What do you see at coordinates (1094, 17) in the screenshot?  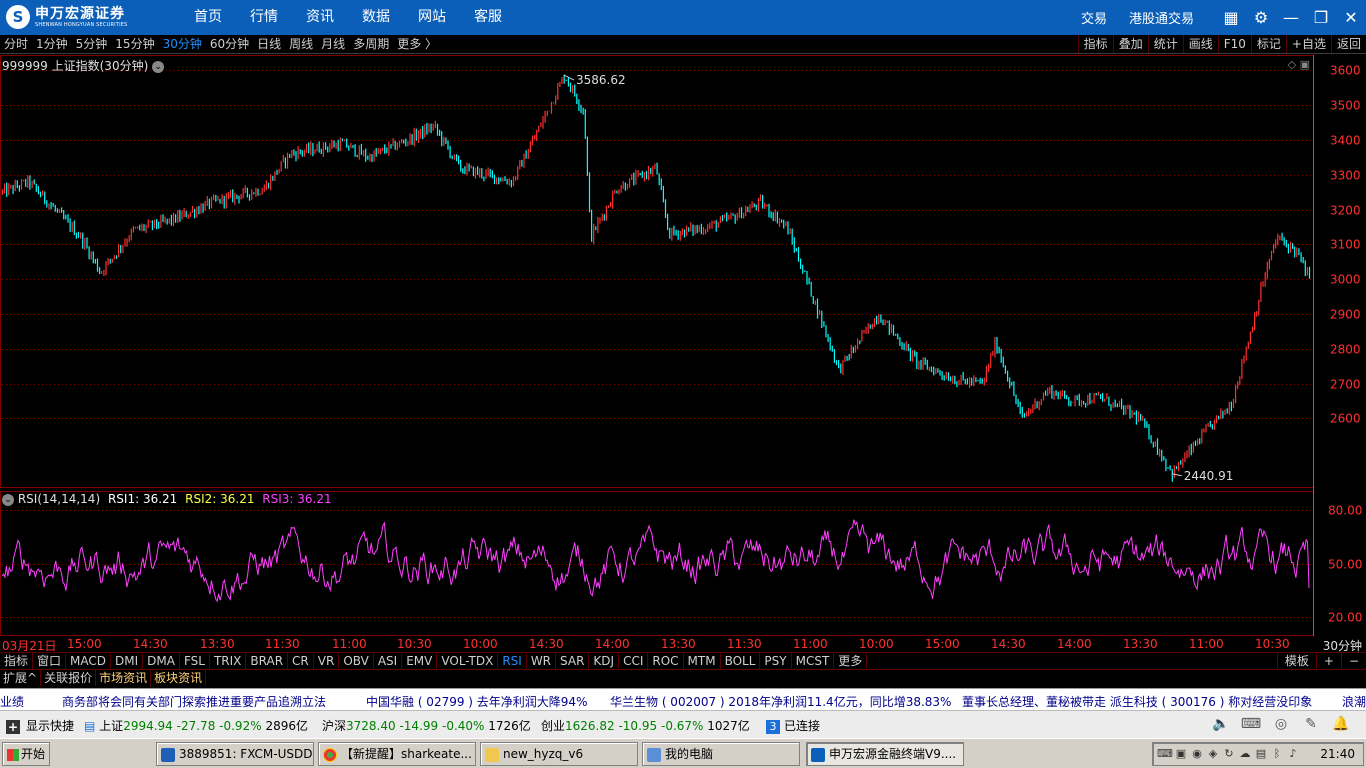 I see `trade-link: 交易` at bounding box center [1094, 17].